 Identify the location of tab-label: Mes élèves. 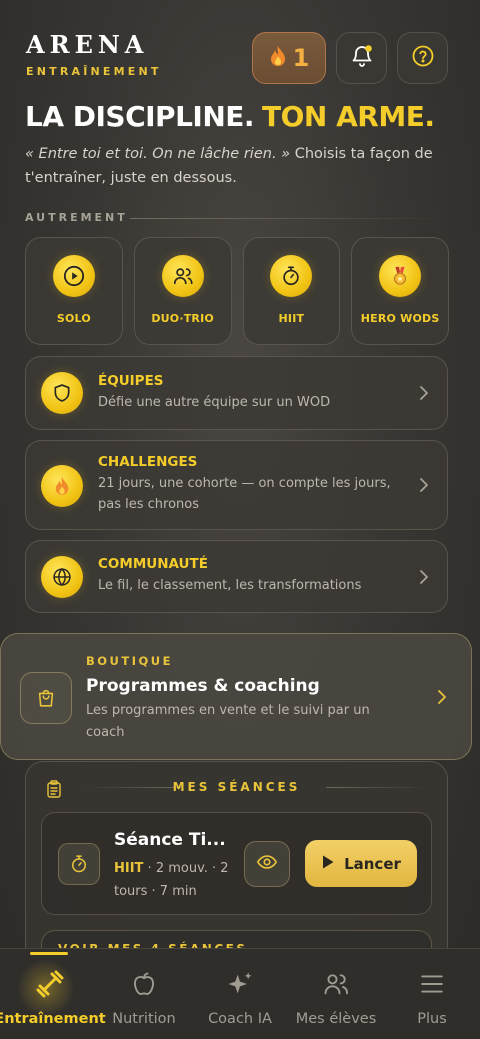
(336, 1019).